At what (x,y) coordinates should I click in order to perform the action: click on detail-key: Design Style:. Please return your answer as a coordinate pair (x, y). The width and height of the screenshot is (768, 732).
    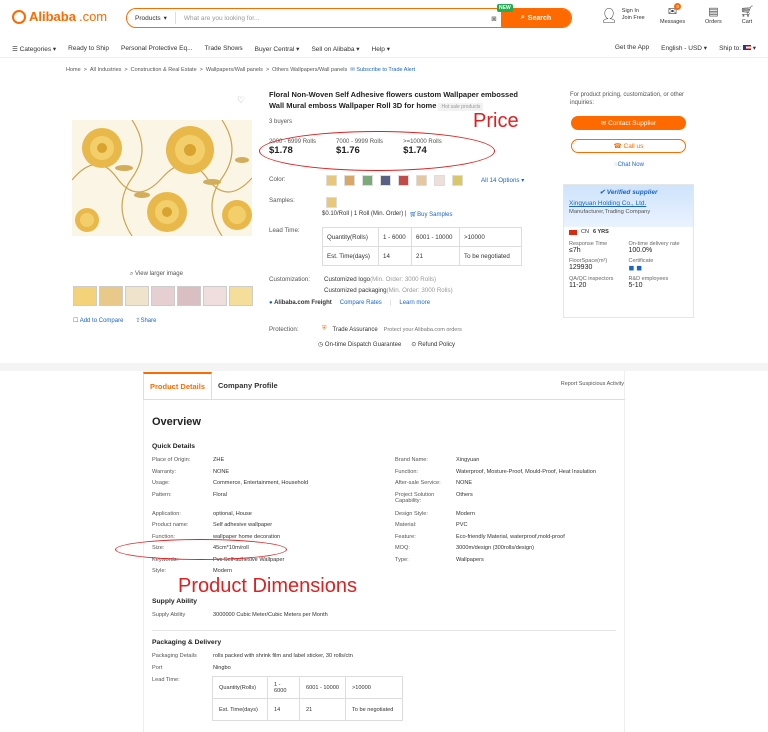
    Looking at the image, I should click on (411, 513).